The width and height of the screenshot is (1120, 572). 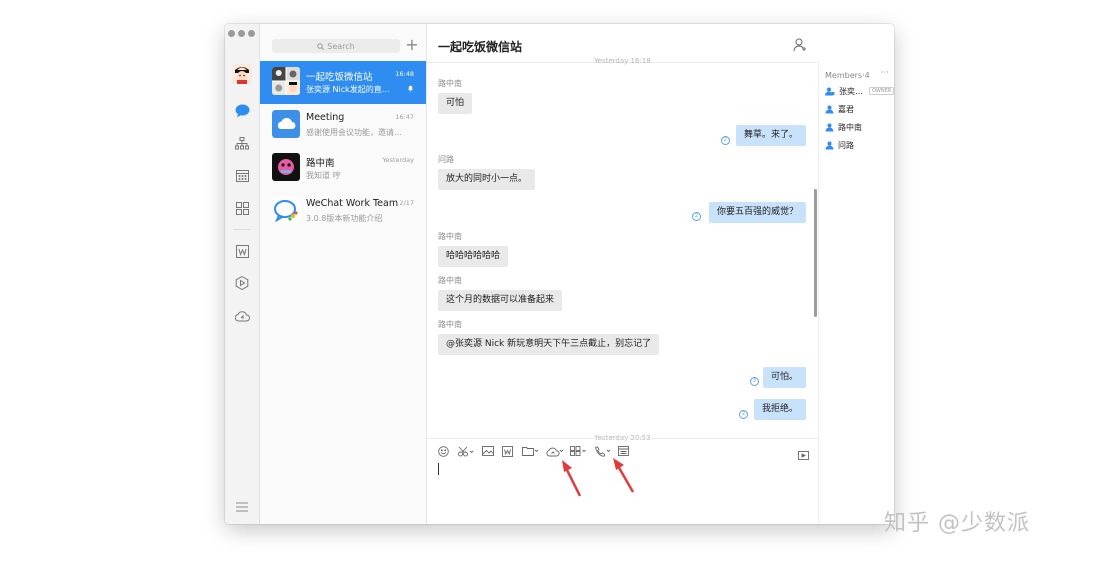 What do you see at coordinates (320, 163) in the screenshot?
I see `conversation-name: 路中南` at bounding box center [320, 163].